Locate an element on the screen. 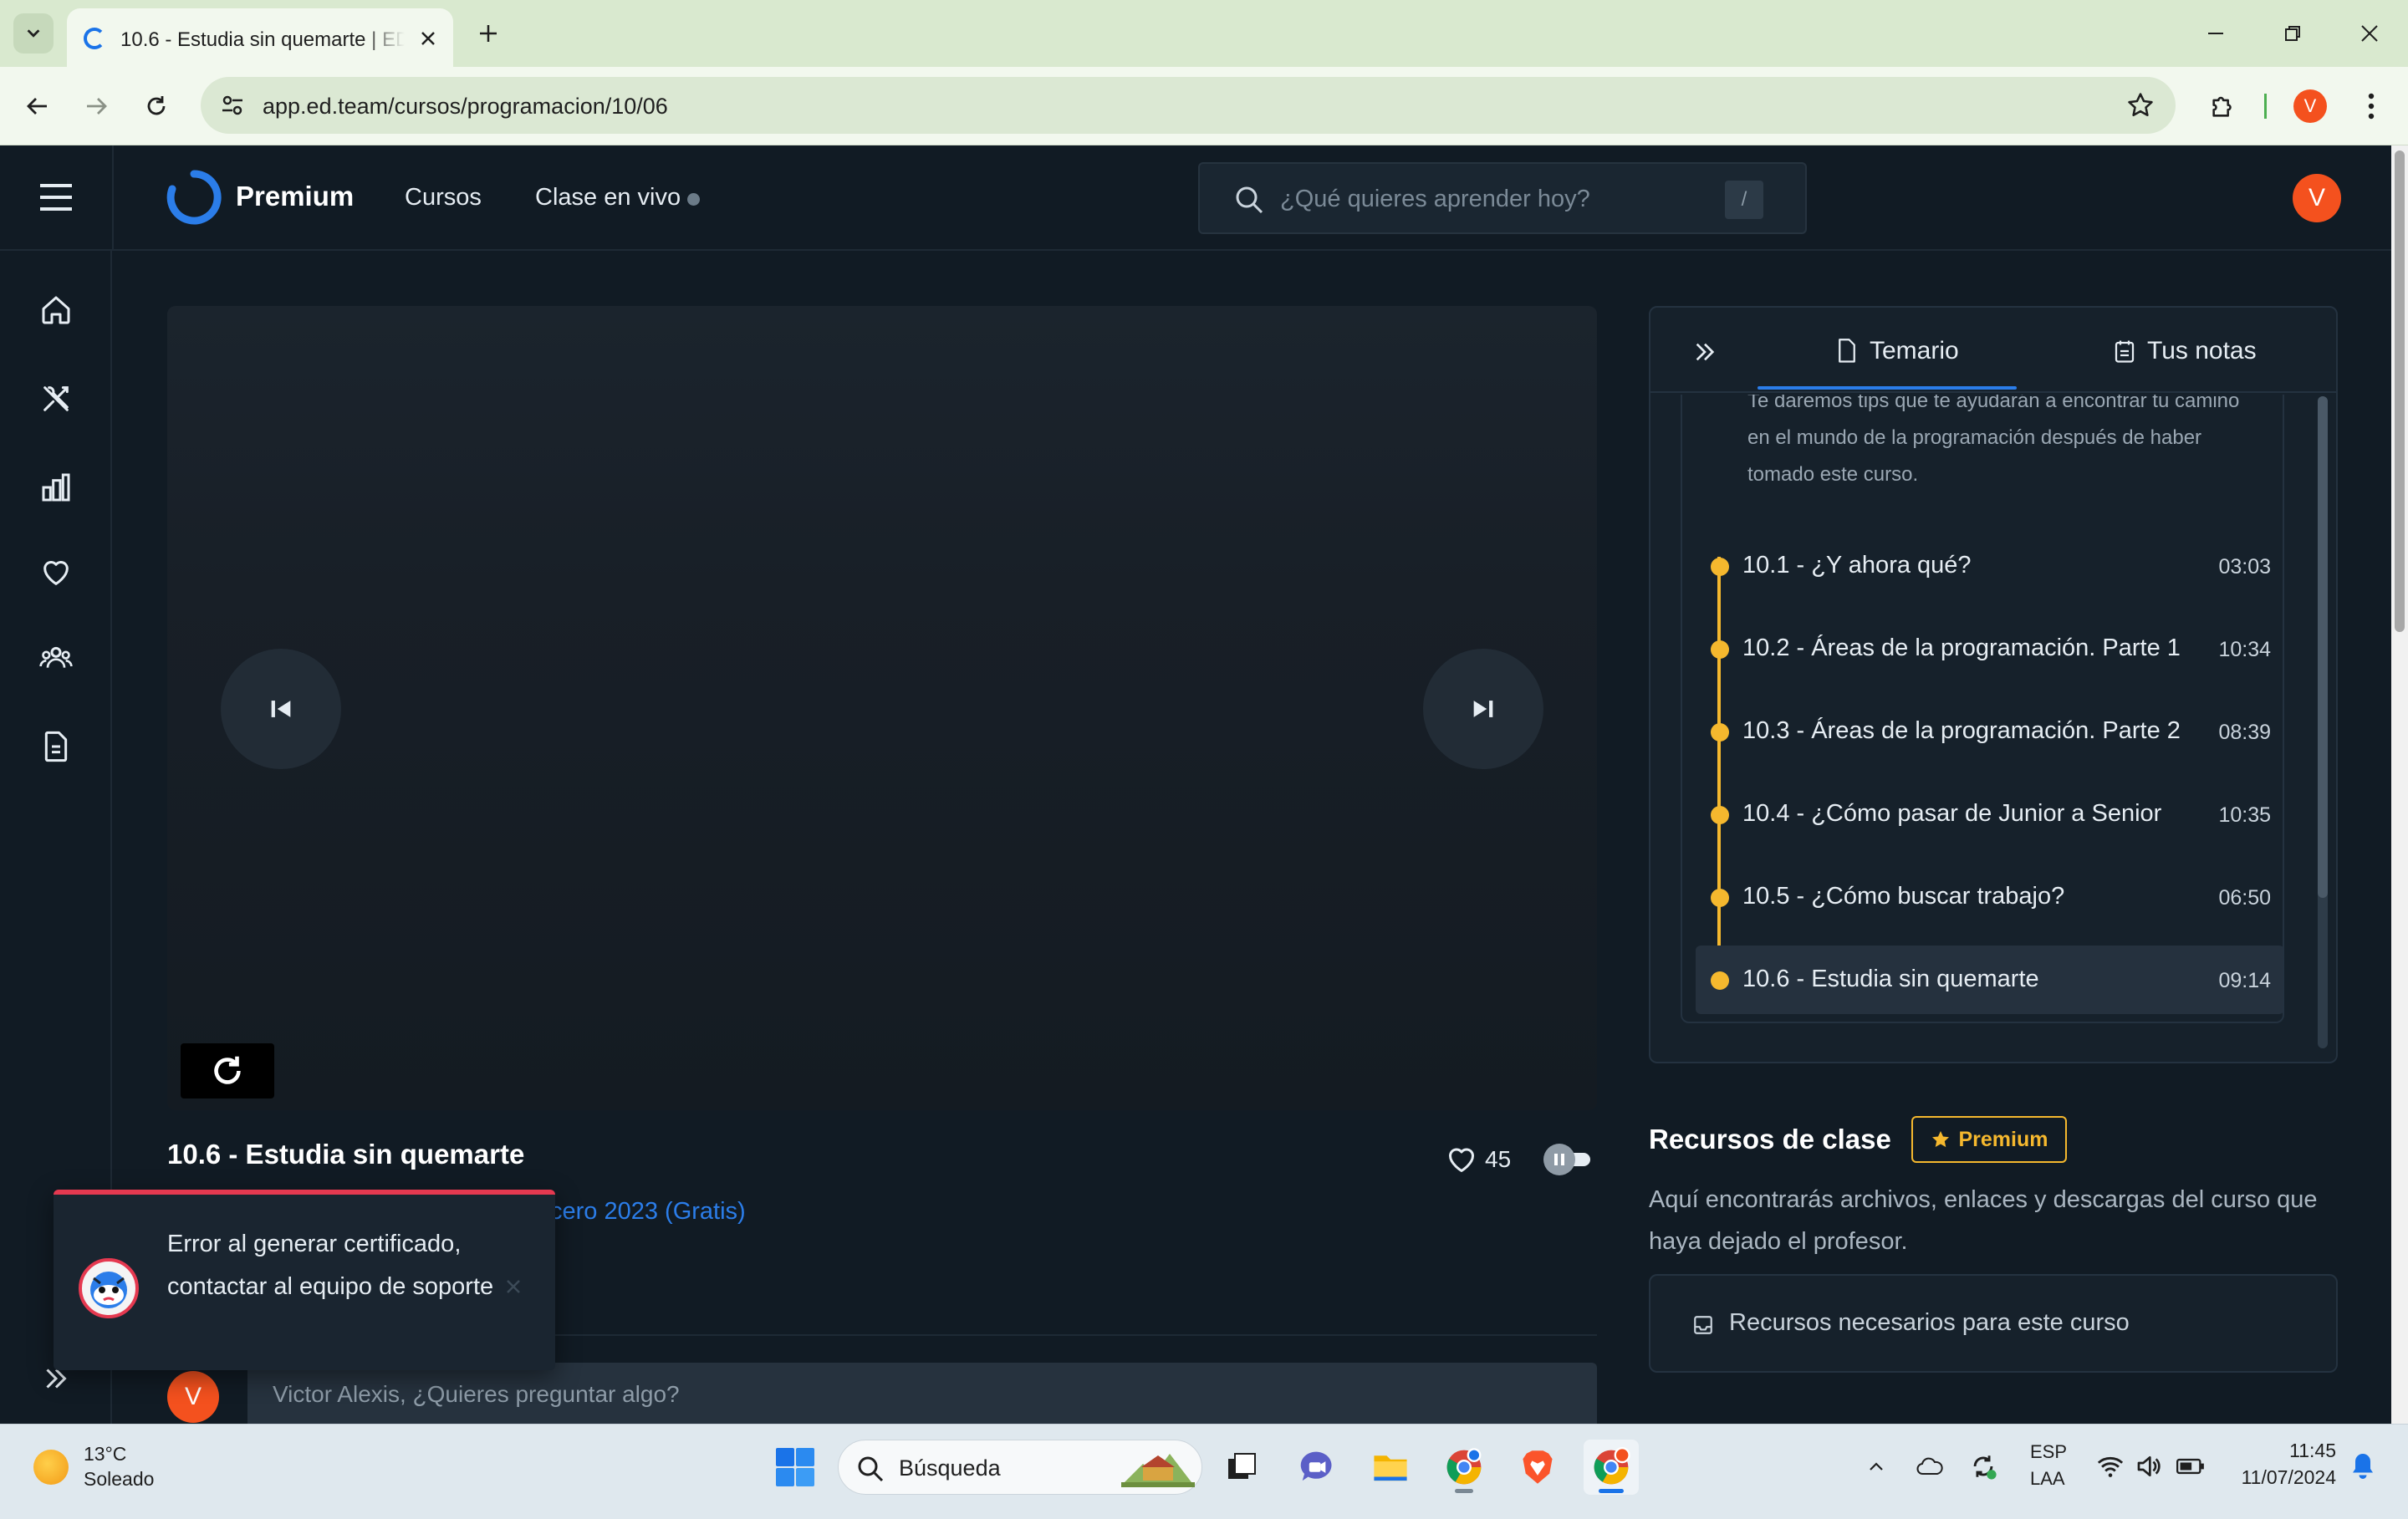  folder-icon is located at coordinates (1390, 1468).